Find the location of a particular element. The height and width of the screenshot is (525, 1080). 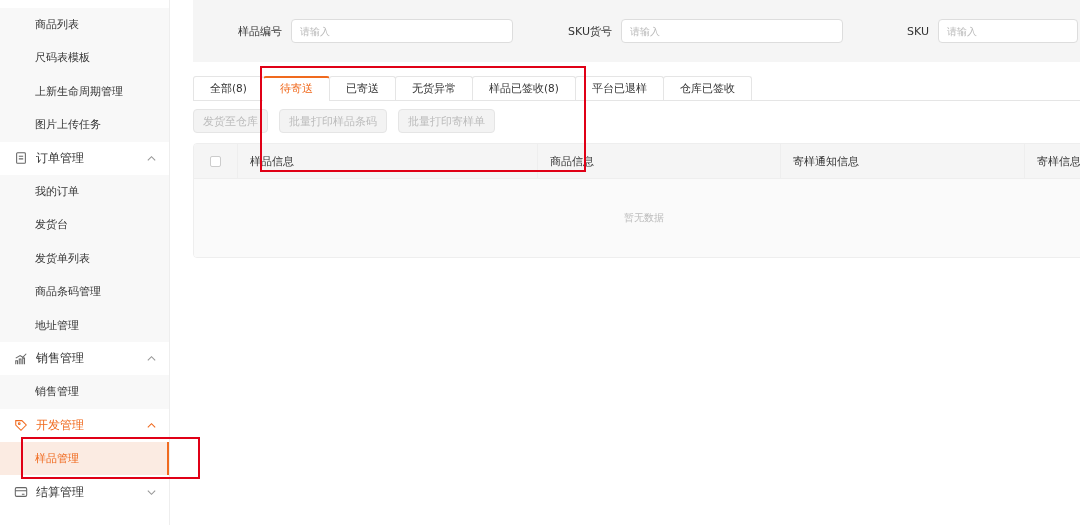

menu-group: 结算管理 is located at coordinates (84, 492).